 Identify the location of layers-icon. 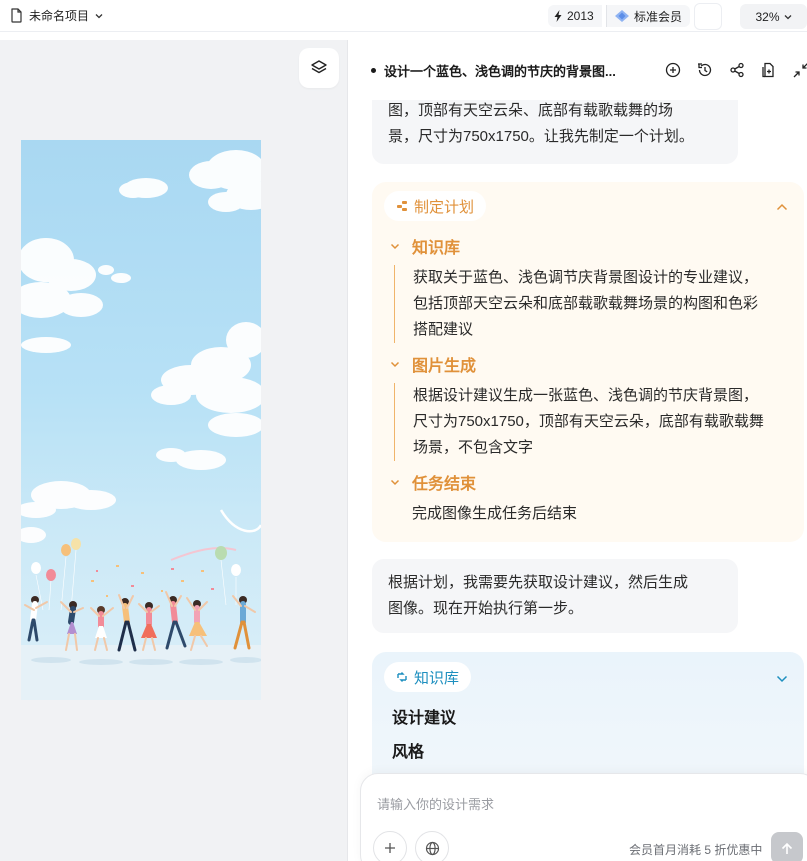
(319, 67).